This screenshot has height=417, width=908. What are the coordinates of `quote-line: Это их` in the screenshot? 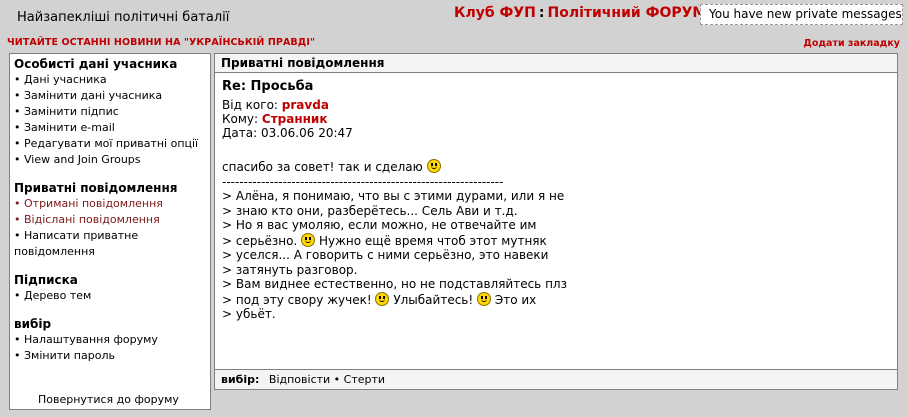 It's located at (515, 299).